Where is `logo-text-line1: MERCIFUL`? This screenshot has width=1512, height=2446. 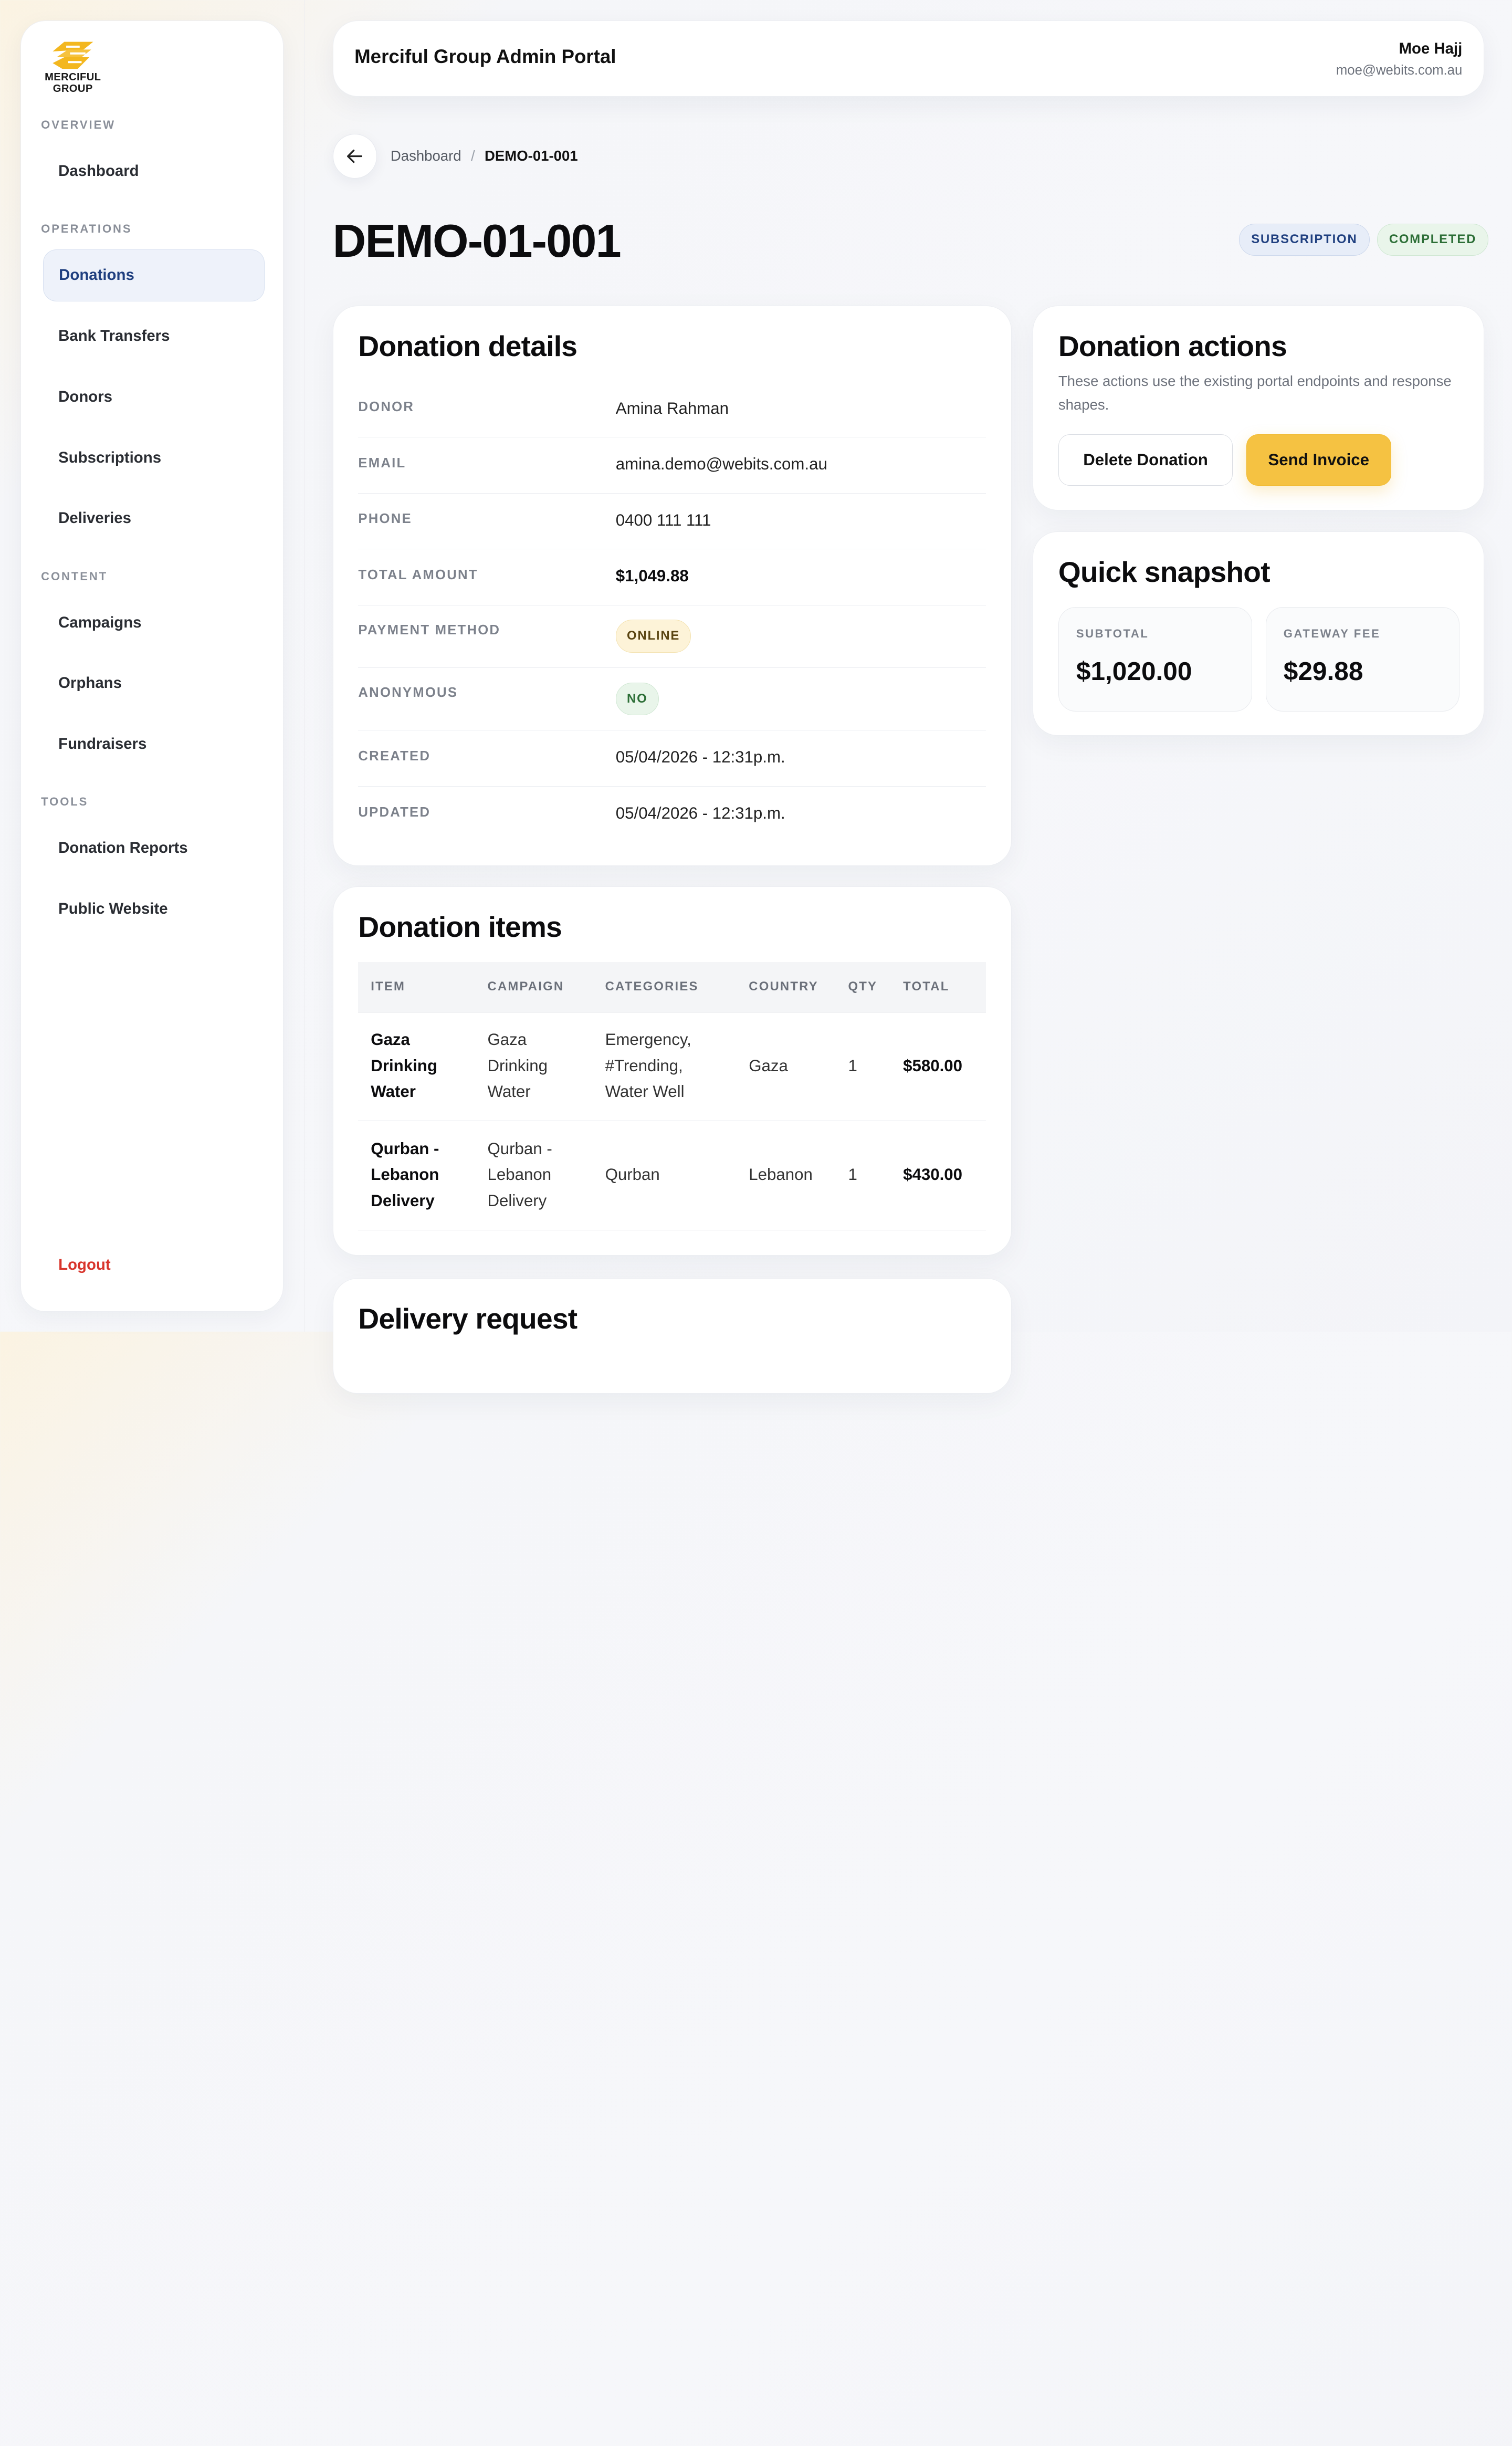
logo-text-line1: MERCIFUL is located at coordinates (73, 77).